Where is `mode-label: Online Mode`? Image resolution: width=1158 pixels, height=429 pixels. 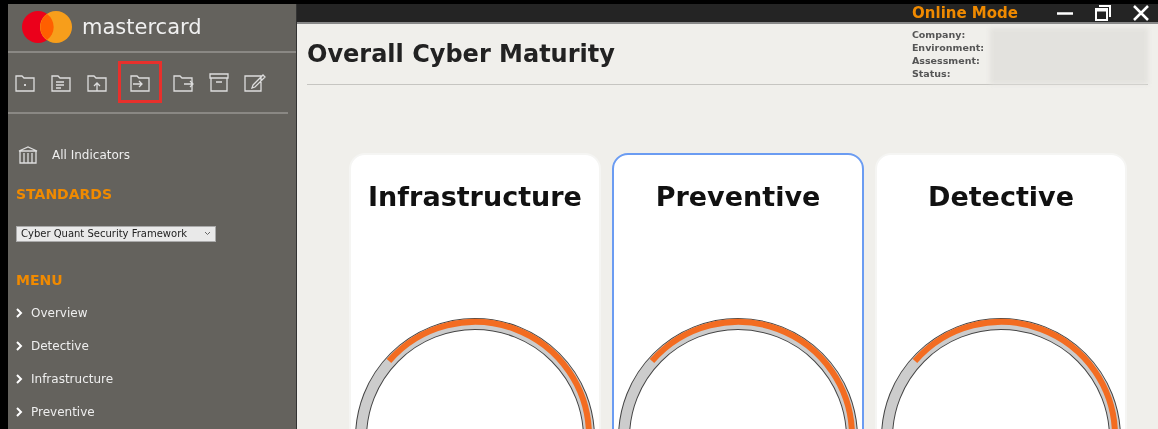 mode-label: Online Mode is located at coordinates (965, 13).